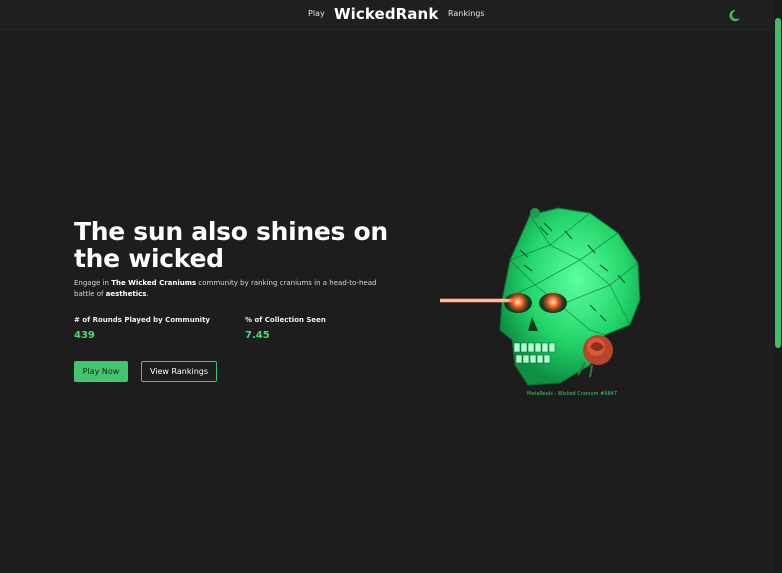 The image size is (782, 573). Describe the element at coordinates (101, 371) in the screenshot. I see `play-now-button: Play Now` at that location.